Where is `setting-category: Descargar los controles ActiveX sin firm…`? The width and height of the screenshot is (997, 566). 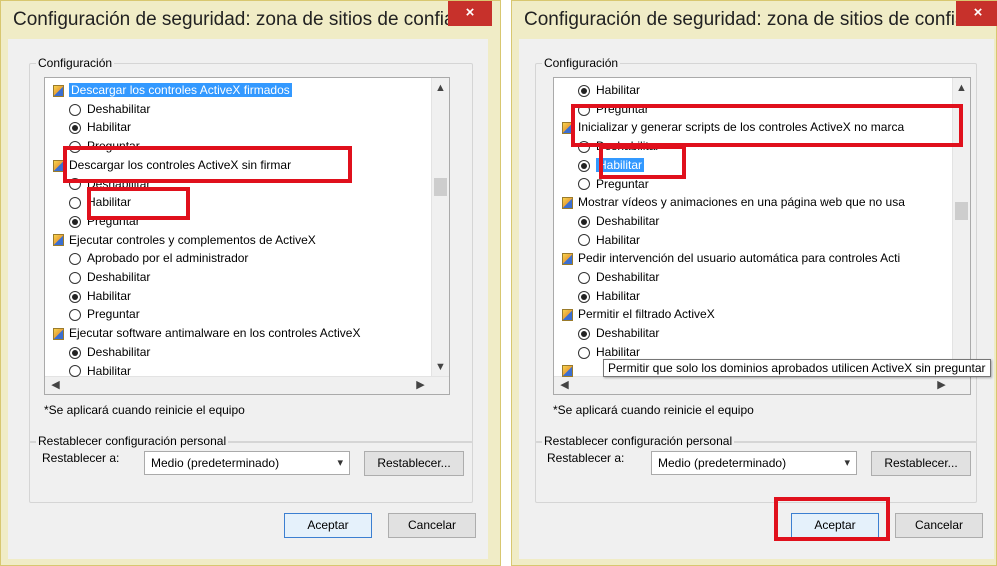 setting-category: Descargar los controles ActiveX sin firm… is located at coordinates (172, 165).